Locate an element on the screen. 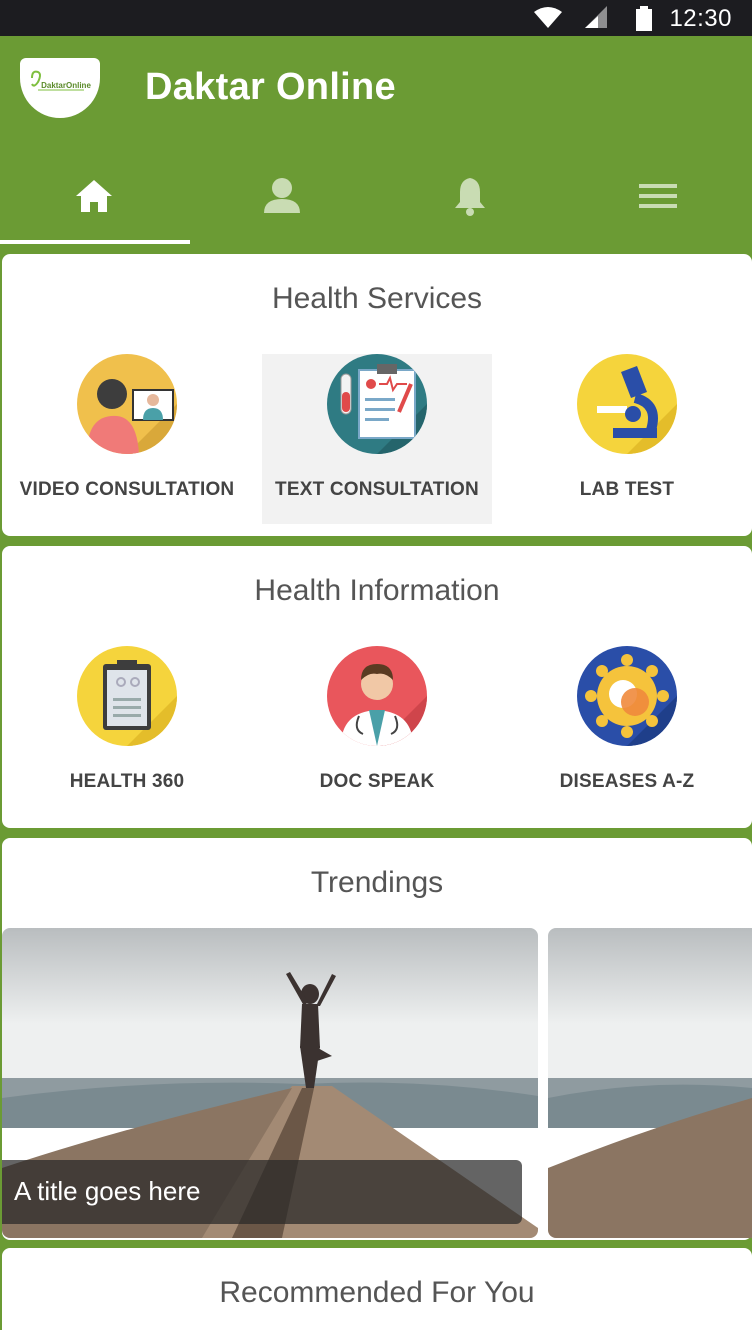 The height and width of the screenshot is (1330, 752). health-360-button: HEALTH 360 is located at coordinates (127, 731).